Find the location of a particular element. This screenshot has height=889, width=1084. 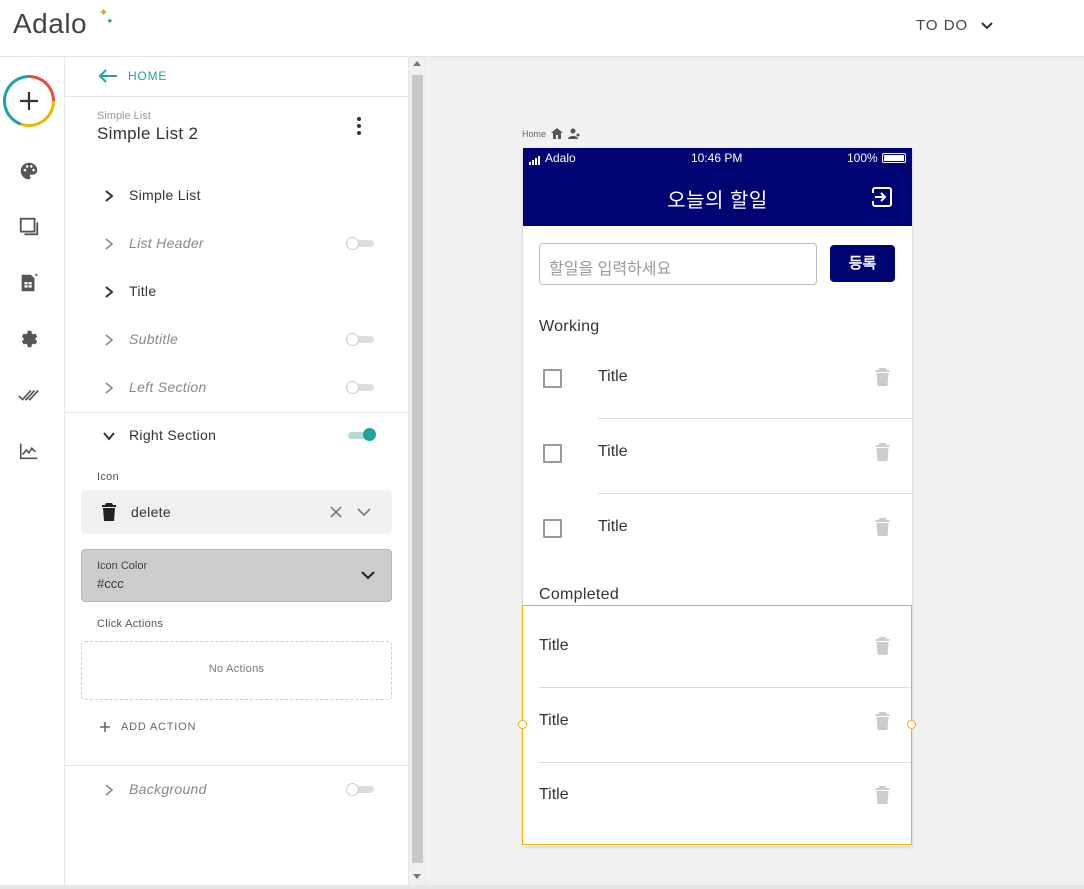

icon-color-label: Icon Color is located at coordinates (122, 566).